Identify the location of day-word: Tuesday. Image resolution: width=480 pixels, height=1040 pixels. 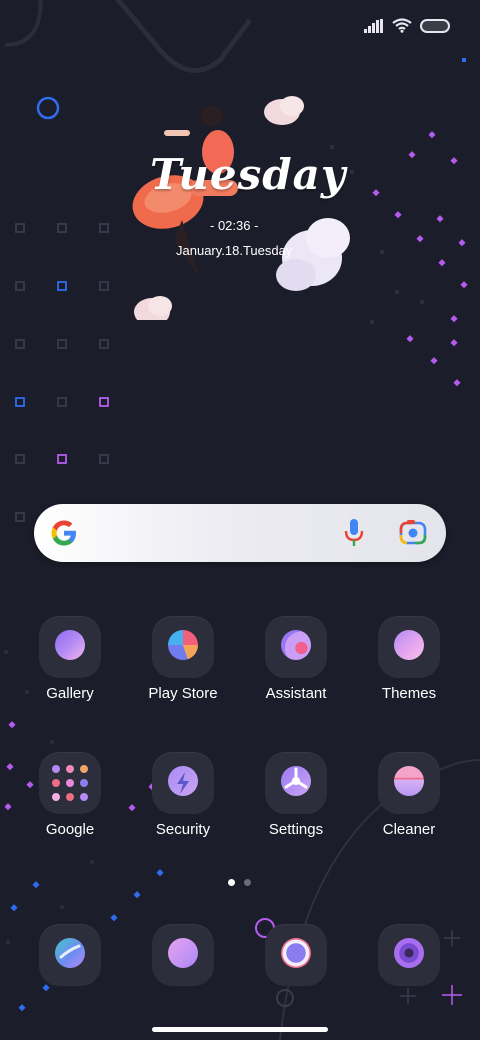
(248, 174).